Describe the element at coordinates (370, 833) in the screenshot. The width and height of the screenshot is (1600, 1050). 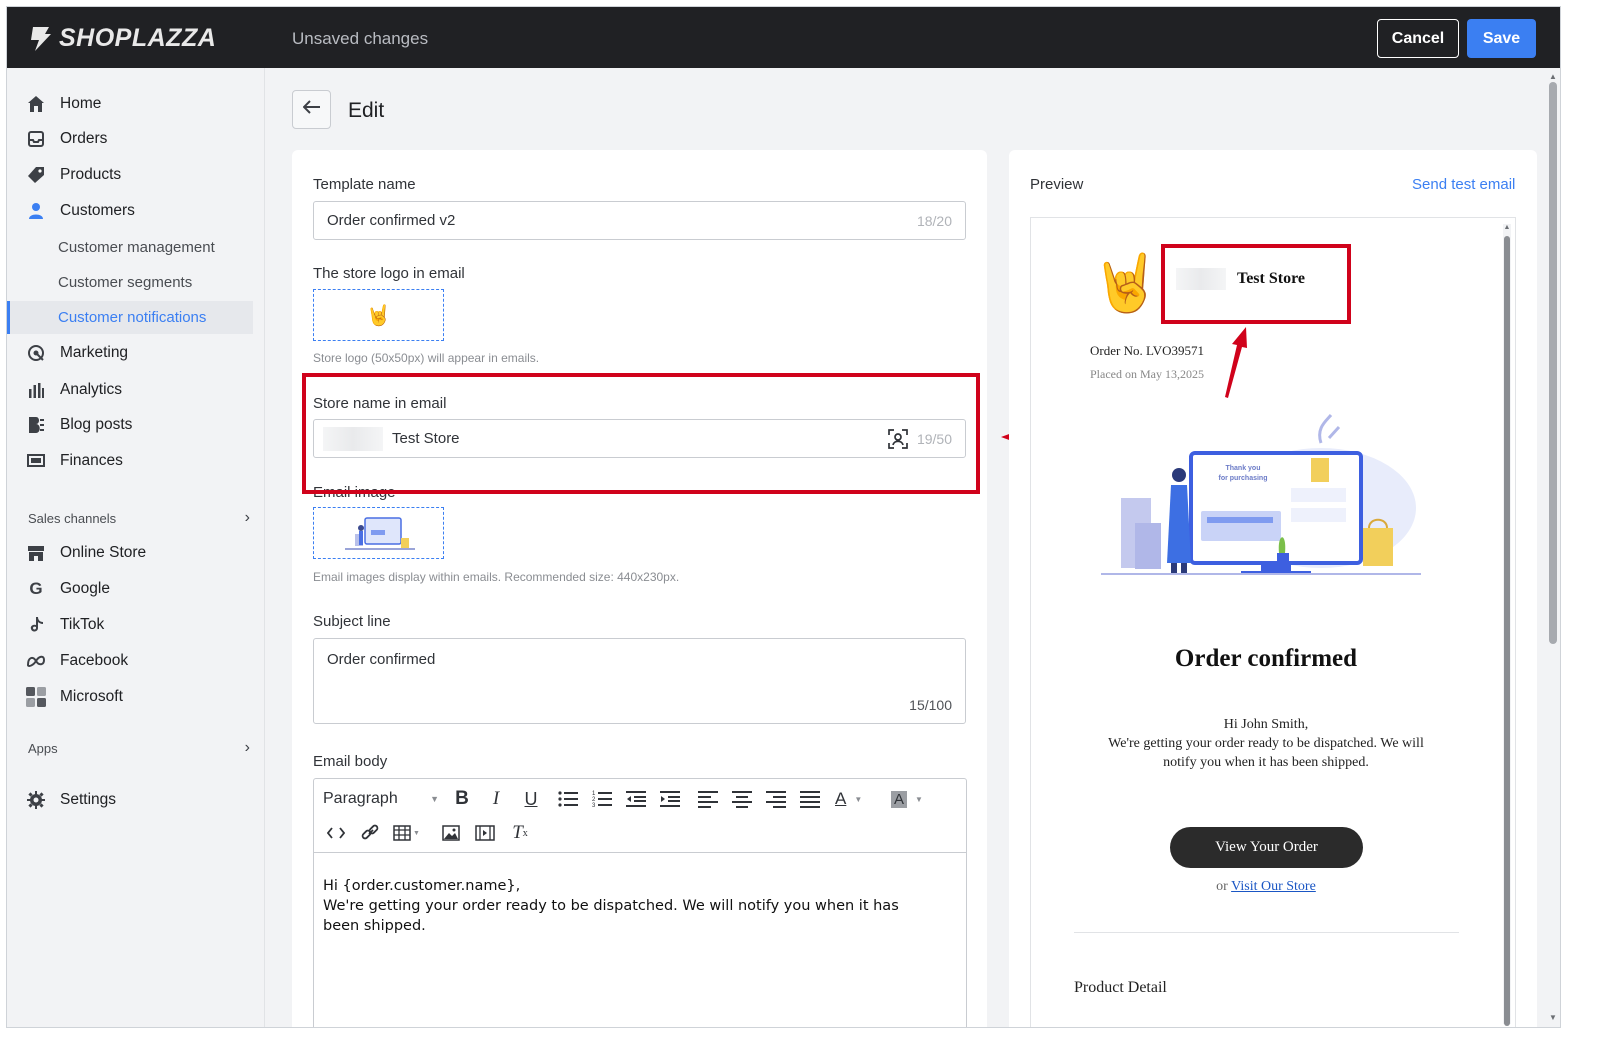
I see `link-icon` at that location.